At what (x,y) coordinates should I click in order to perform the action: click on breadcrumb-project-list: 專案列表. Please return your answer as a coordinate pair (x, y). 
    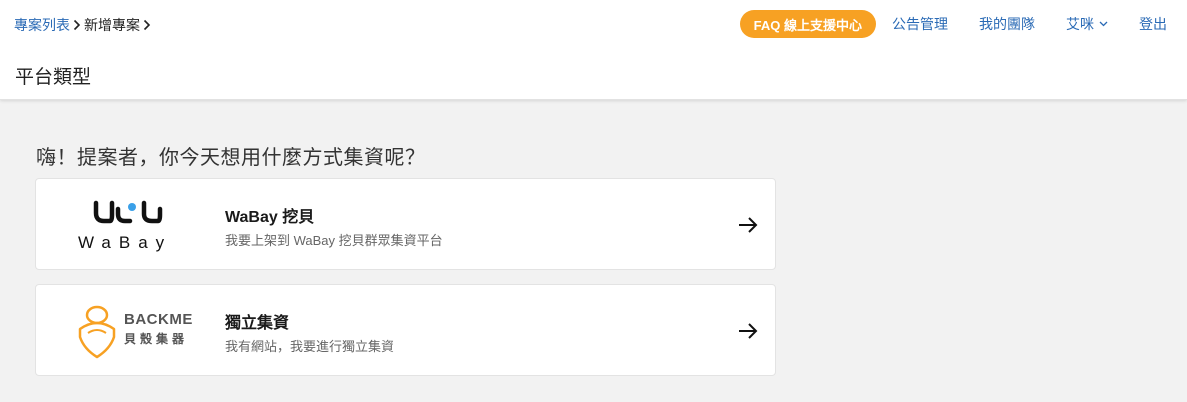
    Looking at the image, I should click on (42, 25).